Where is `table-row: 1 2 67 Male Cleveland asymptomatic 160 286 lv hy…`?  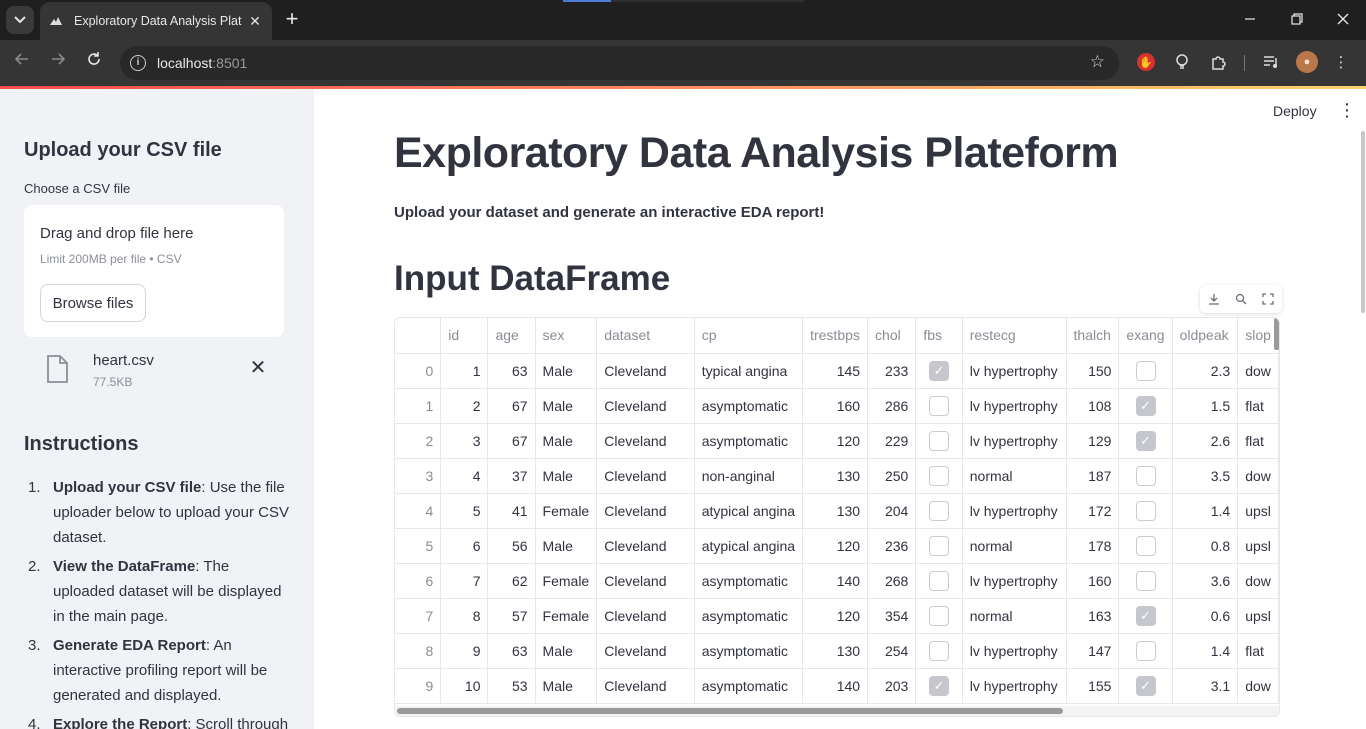
table-row: 1 2 67 Male Cleveland asymptomatic 160 286 lv hy… is located at coordinates (837, 406).